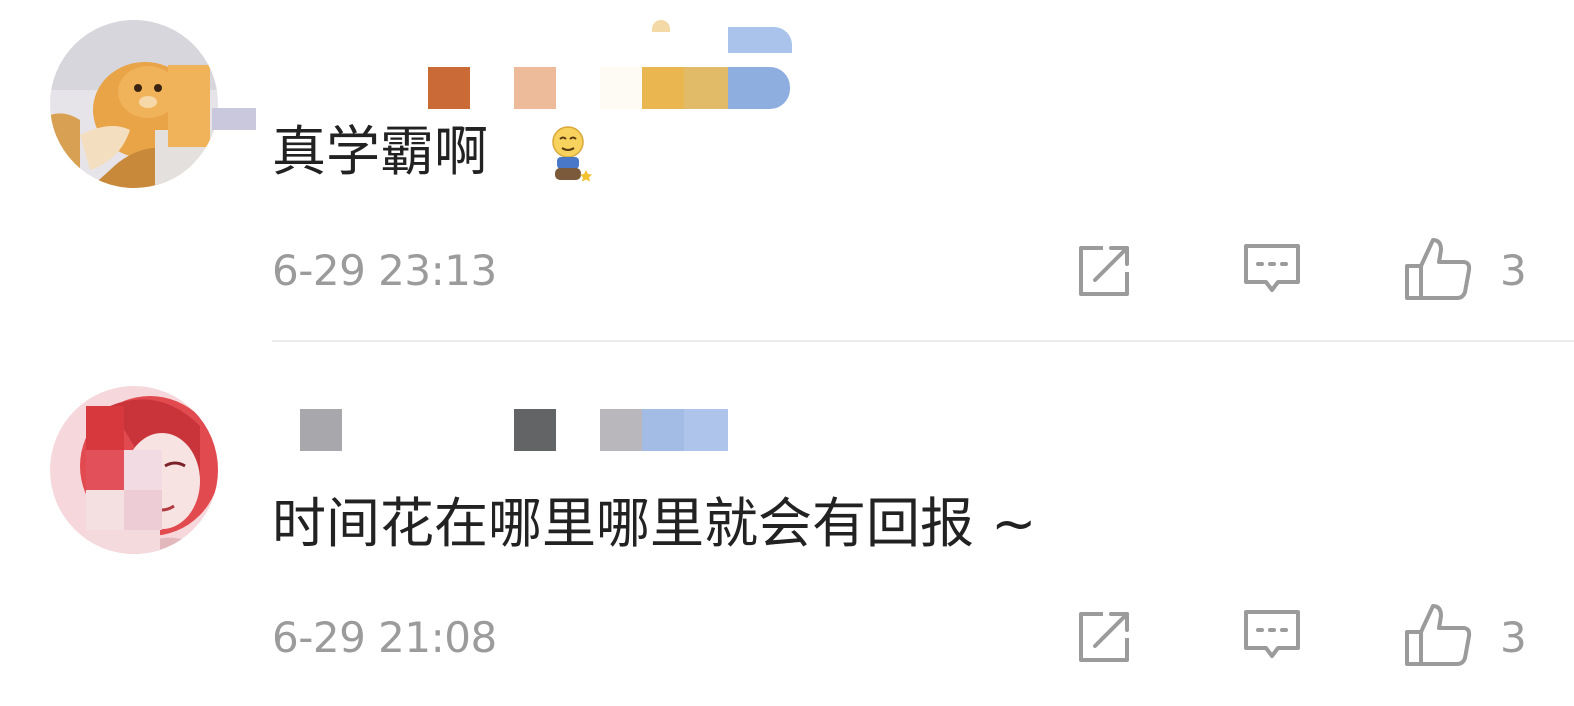  I want to click on dizzy-face-emoji-icon, so click(572, 154).